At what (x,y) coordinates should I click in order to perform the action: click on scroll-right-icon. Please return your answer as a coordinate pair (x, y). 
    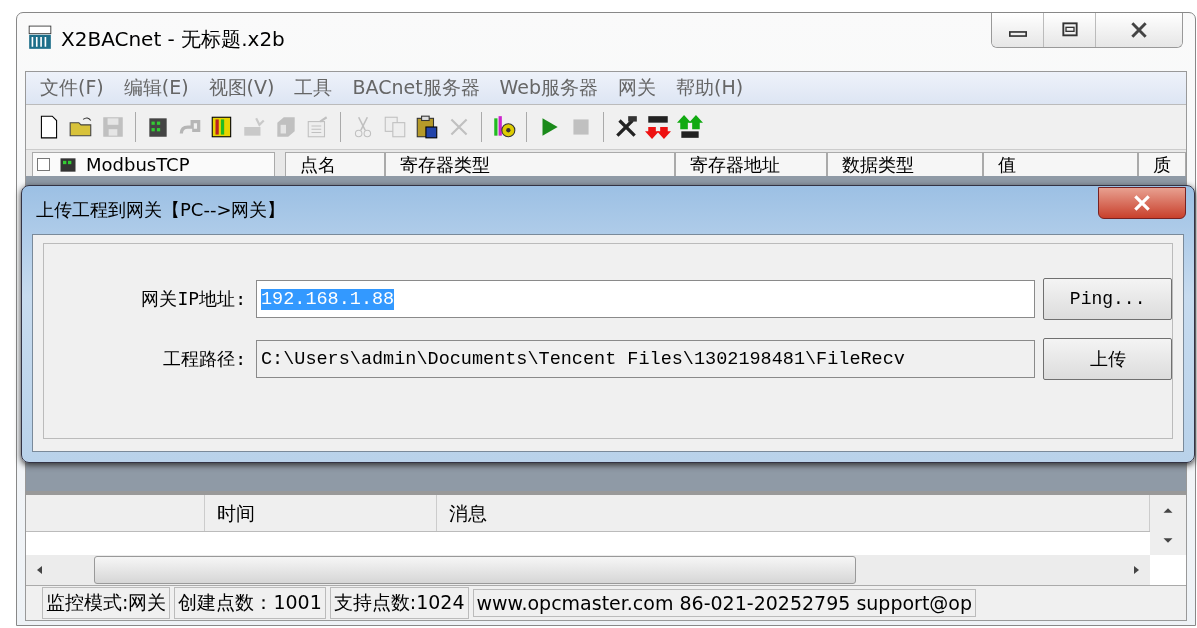
    Looking at the image, I should click on (1136, 570).